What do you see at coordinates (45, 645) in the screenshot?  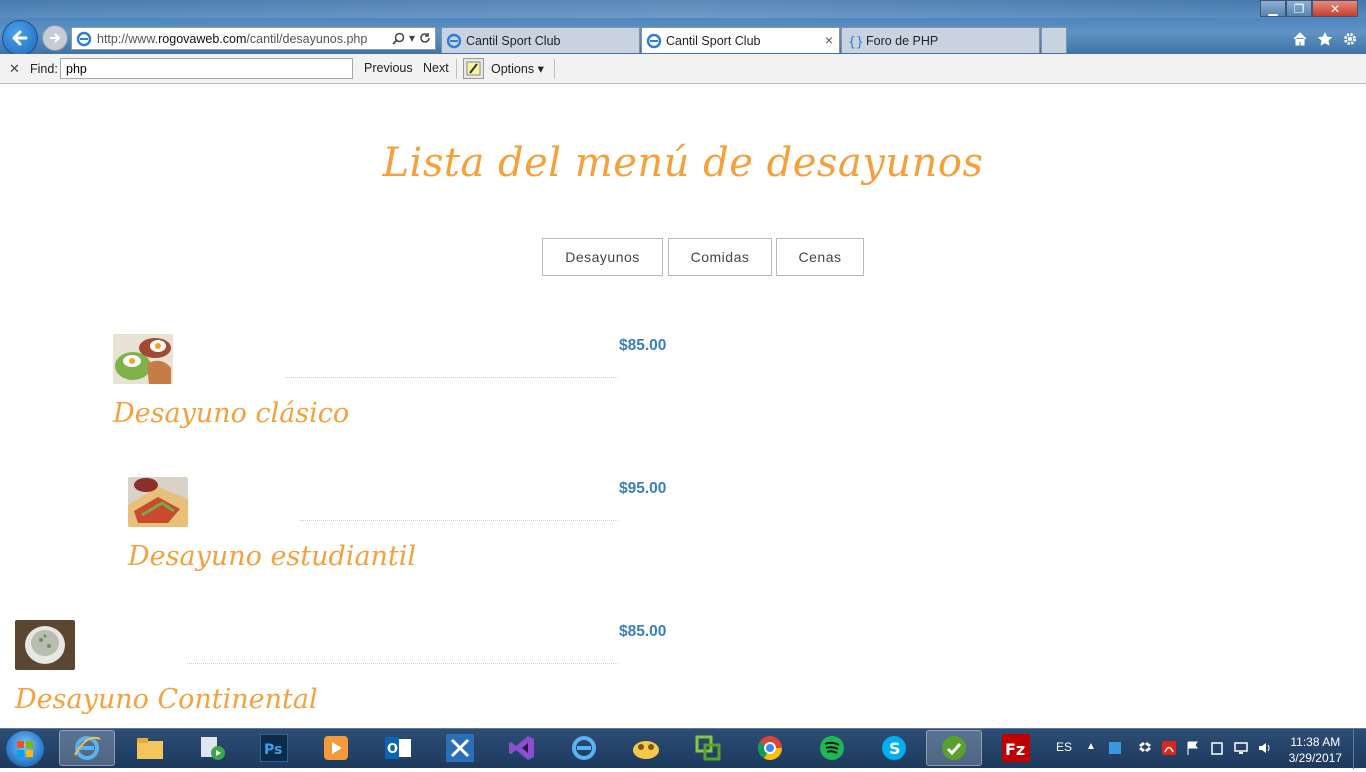 I see `bowl-image` at bounding box center [45, 645].